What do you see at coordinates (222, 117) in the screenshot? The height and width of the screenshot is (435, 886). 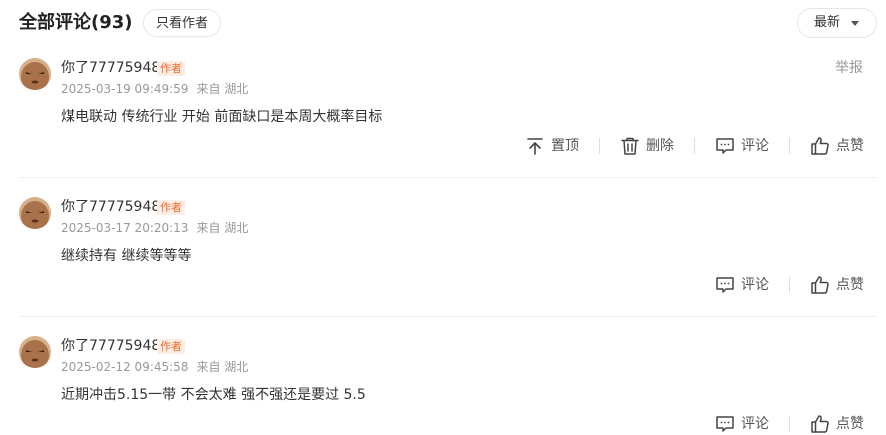 I see `comment-text: 煤电联动 传统行业 开始 前面缺口是本周大概率目标` at bounding box center [222, 117].